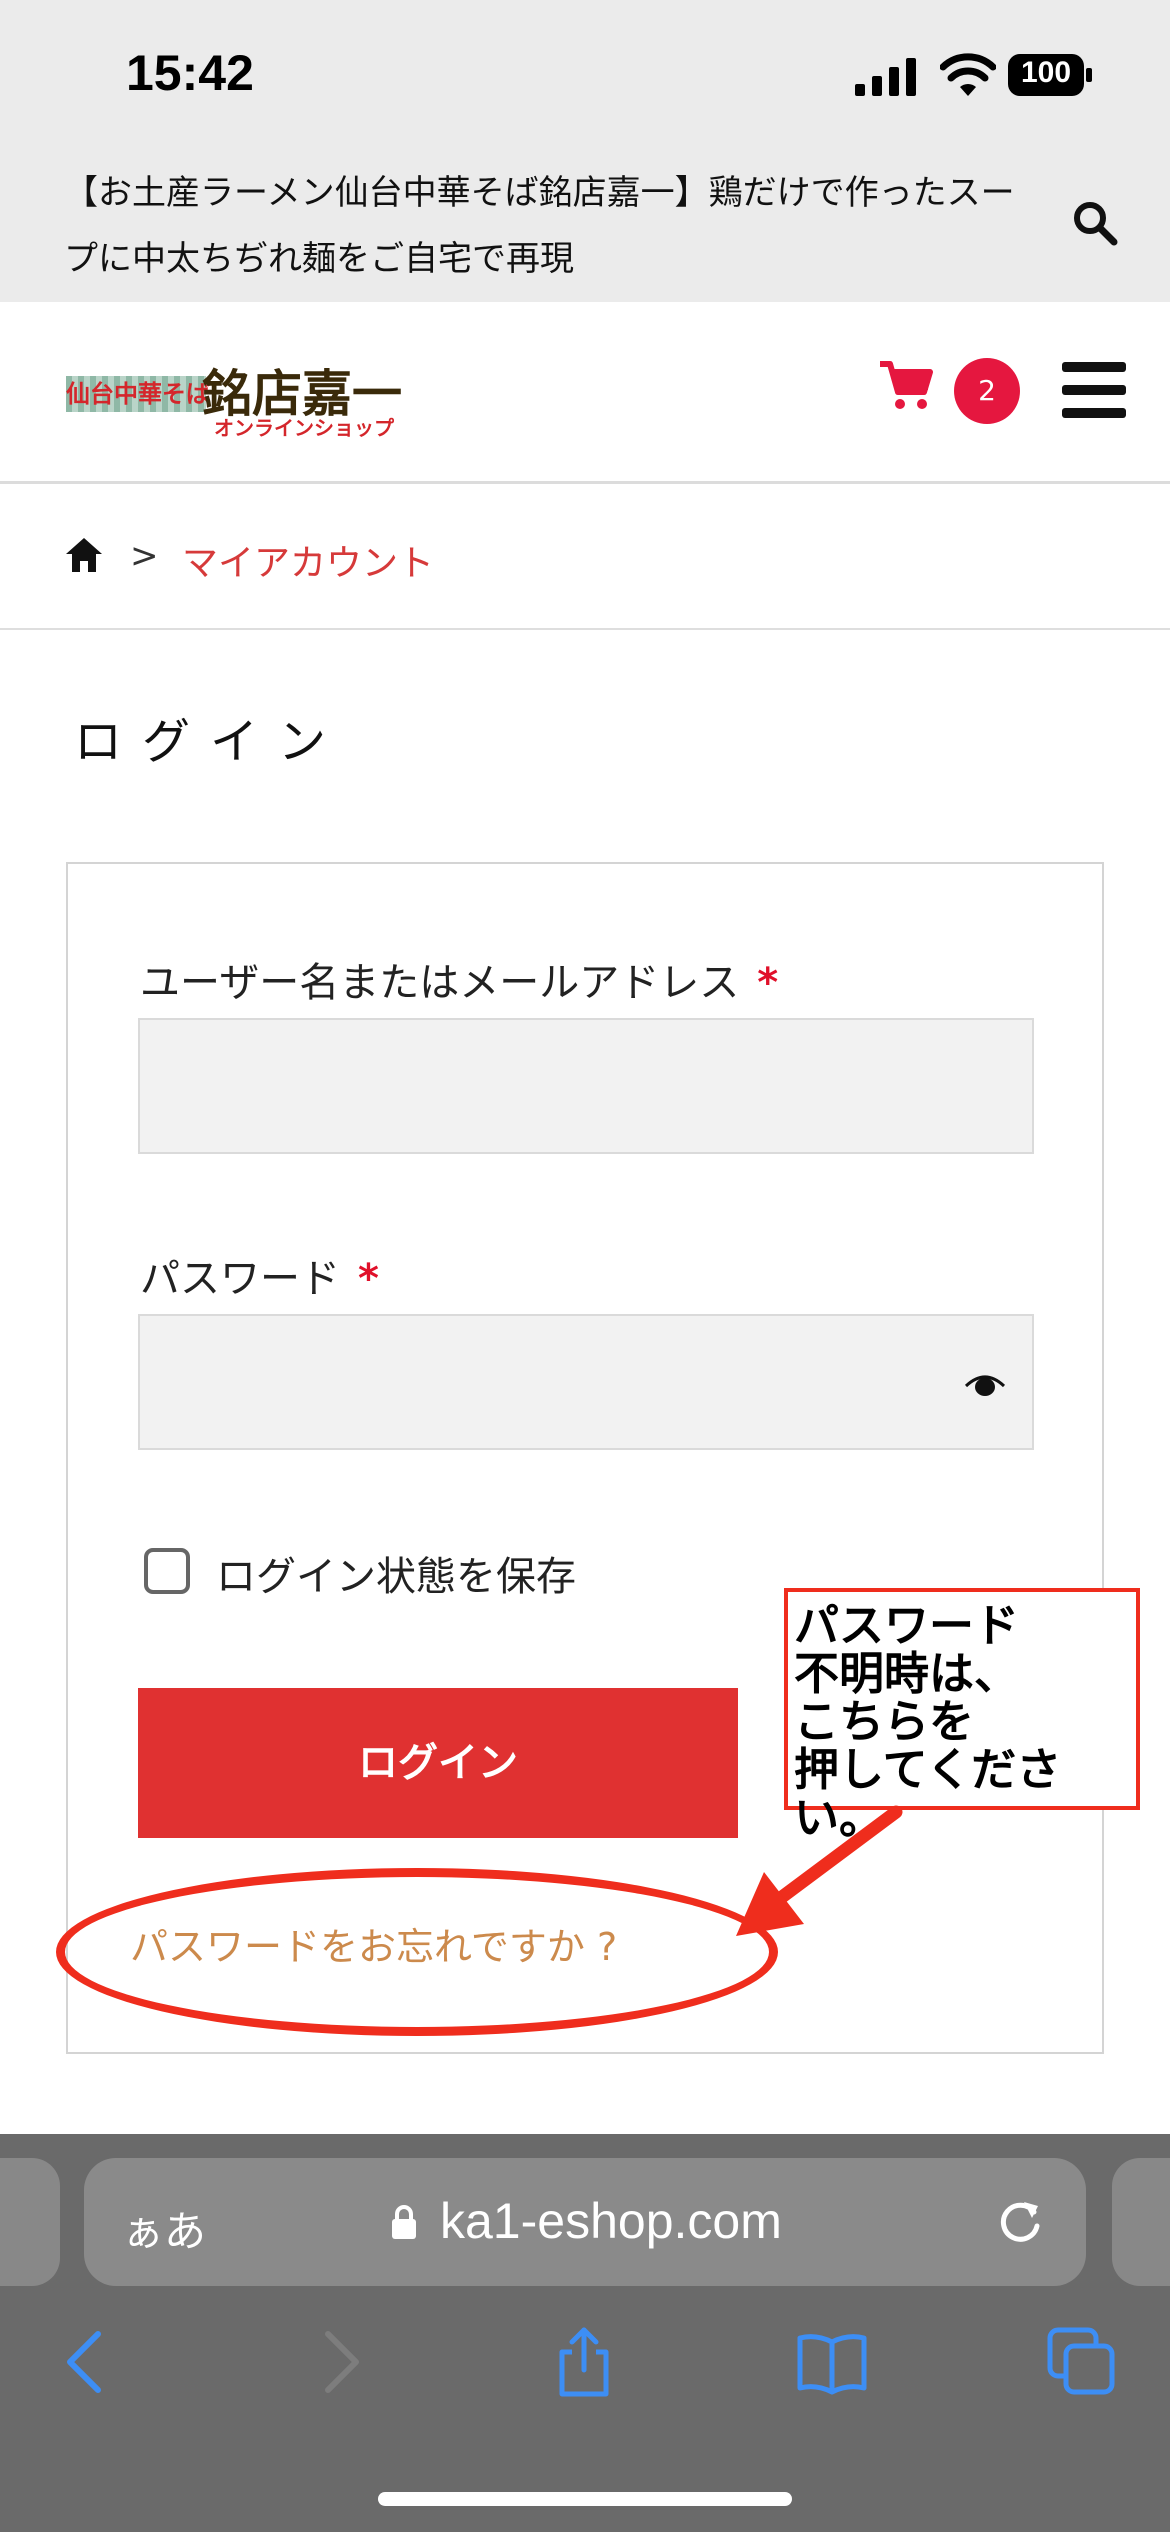  I want to click on annotation-callout: パスワード 不明時は、 こちらを 押してください。, so click(962, 1715).